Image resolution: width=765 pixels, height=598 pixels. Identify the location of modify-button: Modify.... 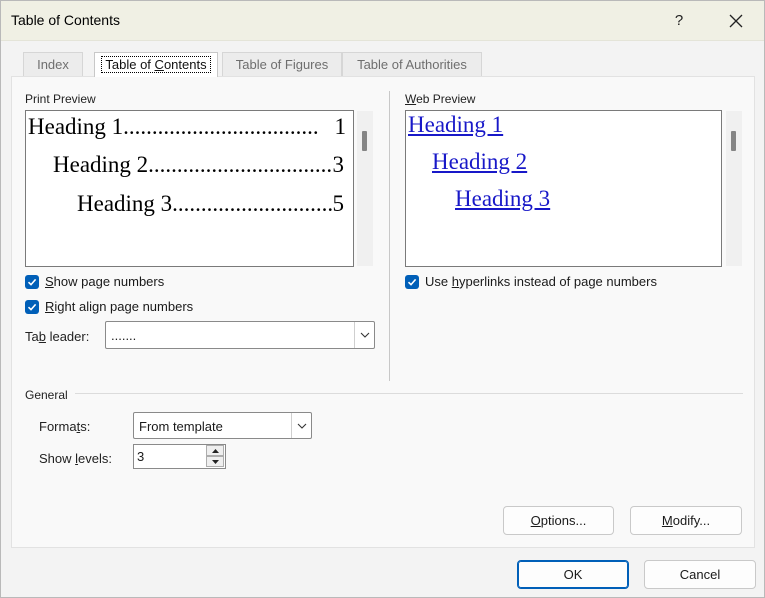
(686, 520).